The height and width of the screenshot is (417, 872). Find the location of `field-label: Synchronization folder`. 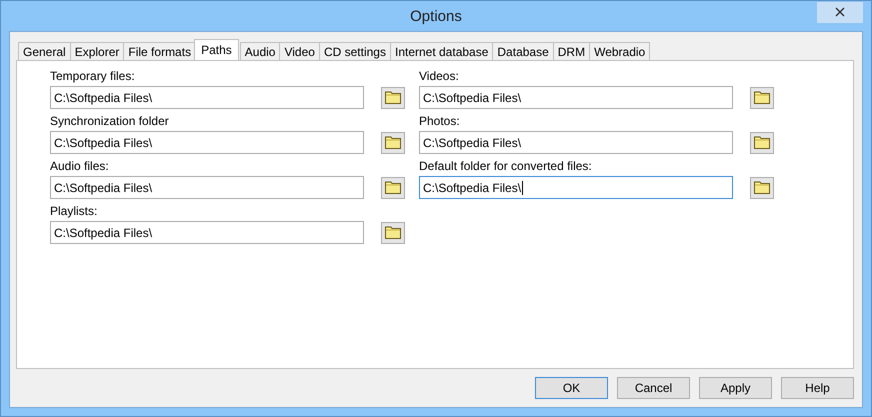

field-label: Synchronization folder is located at coordinates (110, 121).